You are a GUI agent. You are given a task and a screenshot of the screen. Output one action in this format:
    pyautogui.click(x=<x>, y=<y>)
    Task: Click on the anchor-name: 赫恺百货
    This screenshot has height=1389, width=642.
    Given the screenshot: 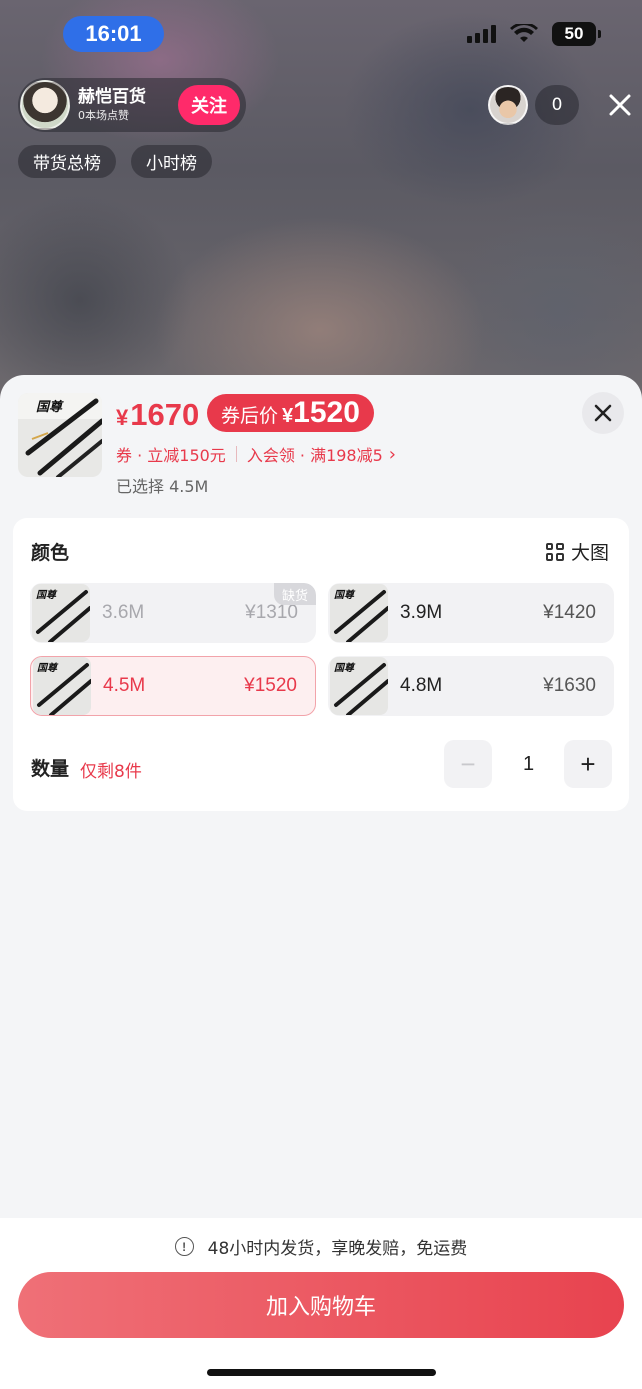 What is the action you would take?
    pyautogui.click(x=112, y=97)
    